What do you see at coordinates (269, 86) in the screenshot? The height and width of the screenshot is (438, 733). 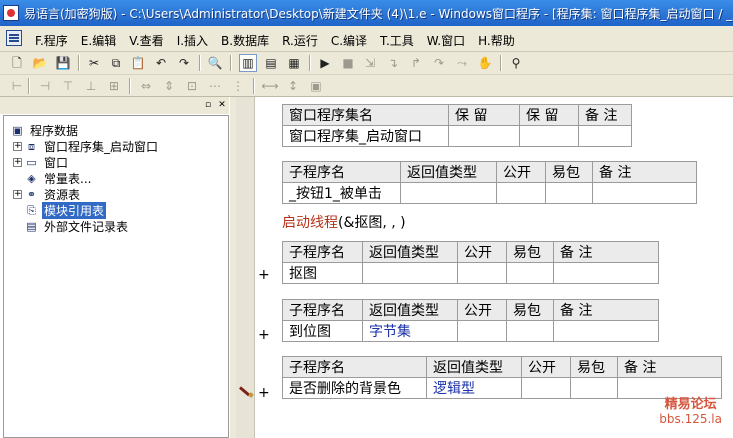 I see `center-horizontal-icon: ⟷` at bounding box center [269, 86].